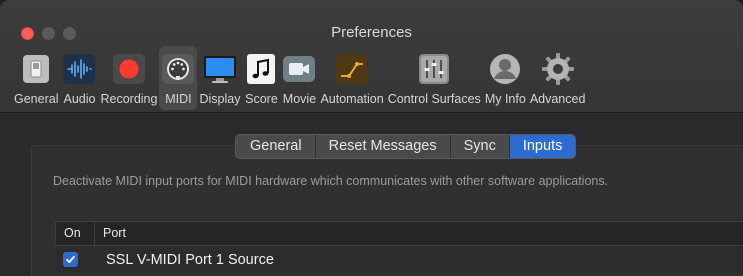  Describe the element at coordinates (352, 99) in the screenshot. I see `toolbar-label: Automation` at that location.